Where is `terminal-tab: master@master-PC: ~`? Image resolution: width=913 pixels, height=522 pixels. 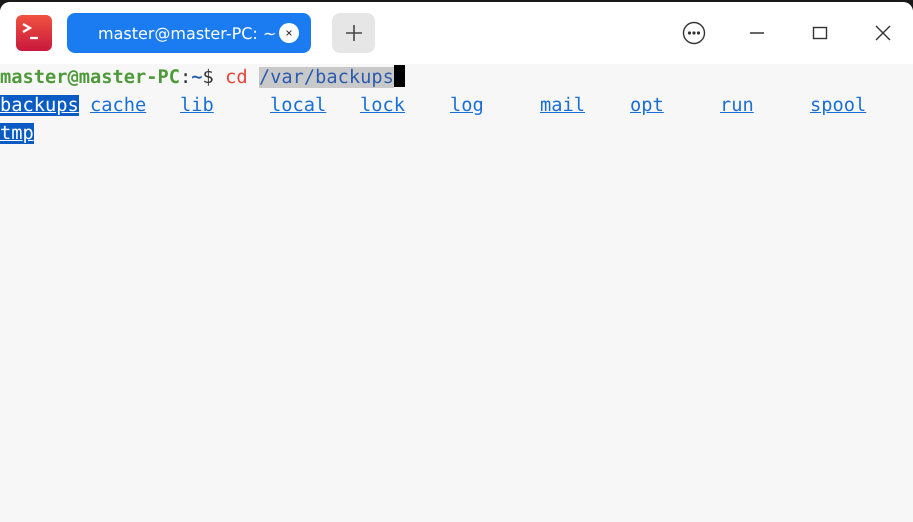 terminal-tab: master@master-PC: ~ is located at coordinates (189, 33).